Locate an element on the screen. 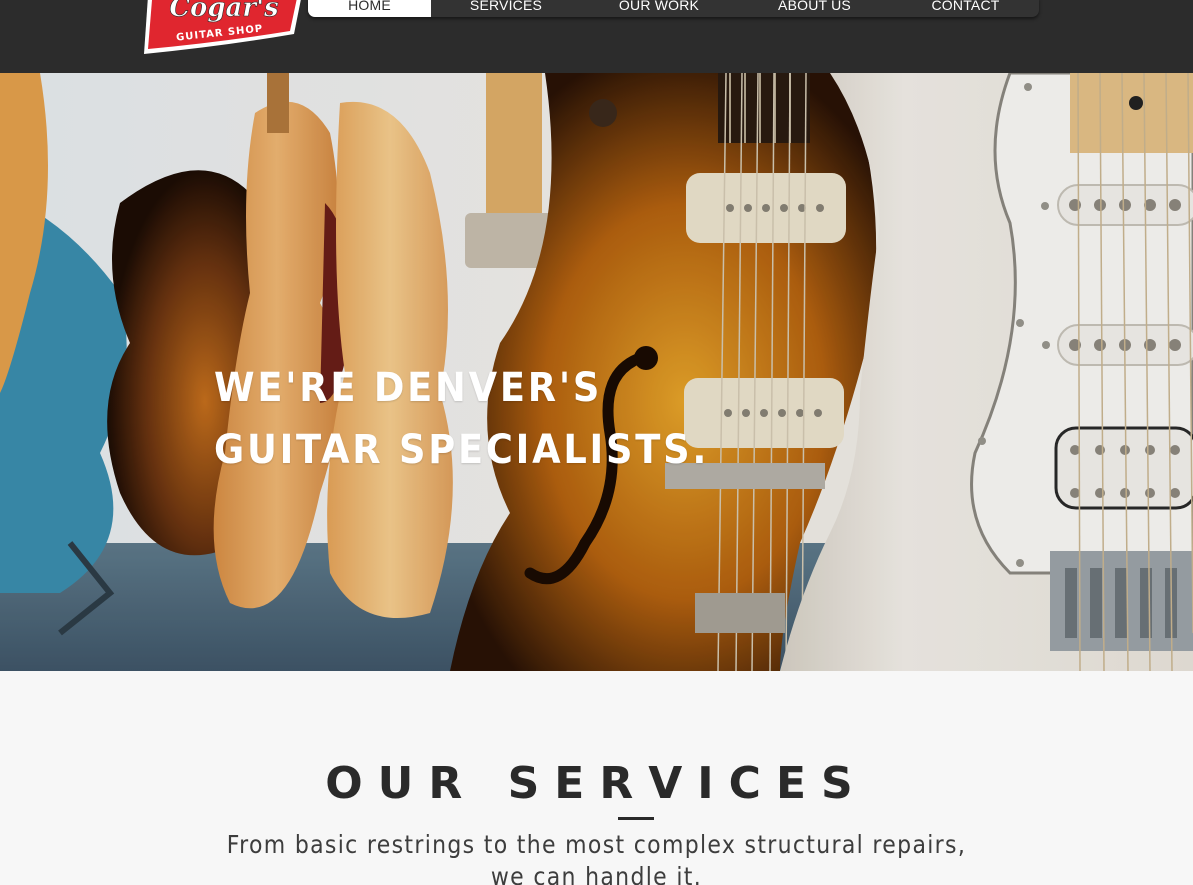 The image size is (1193, 885). nav-services: SERVICES is located at coordinates (506, 8).